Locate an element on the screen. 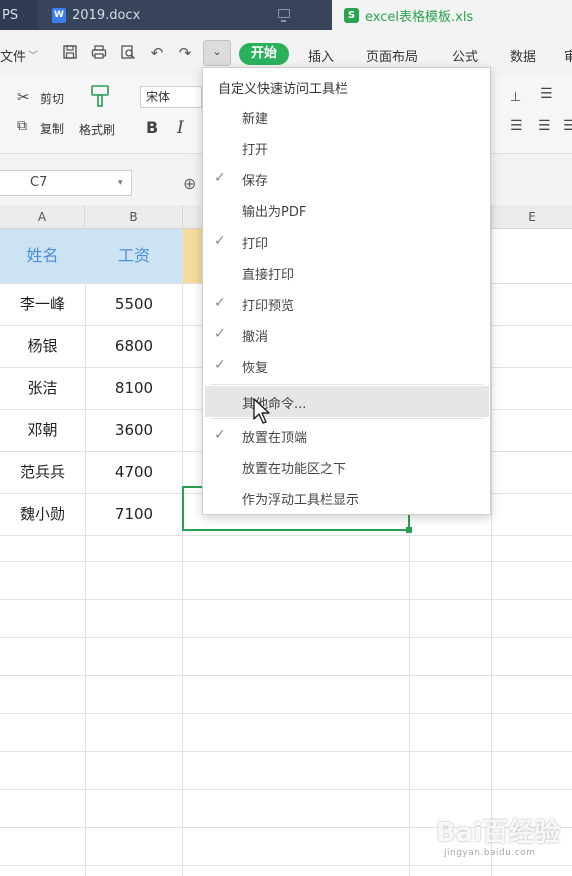 This screenshot has height=876, width=572. menu-item-save: ✓ 保存 is located at coordinates (346, 178).